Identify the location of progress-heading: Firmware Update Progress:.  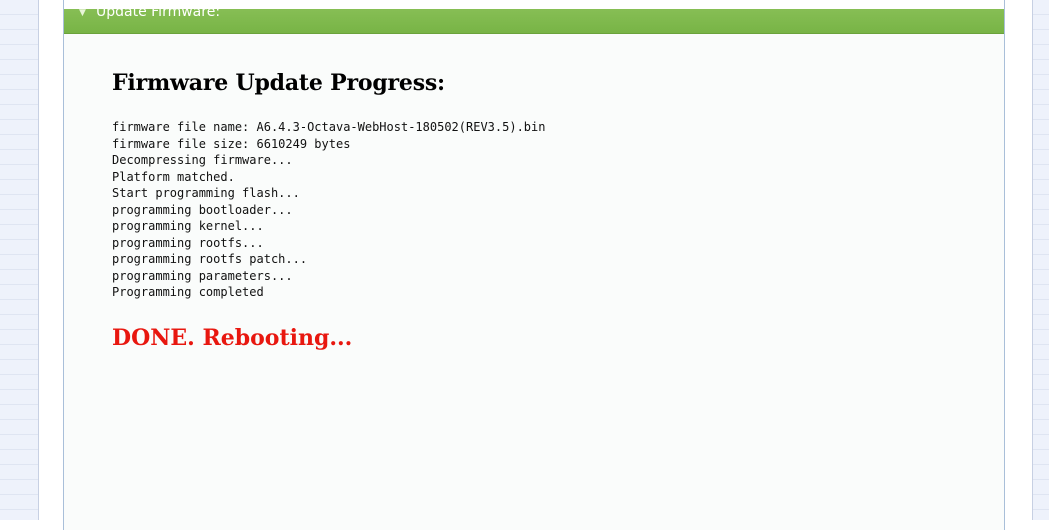
(278, 83).